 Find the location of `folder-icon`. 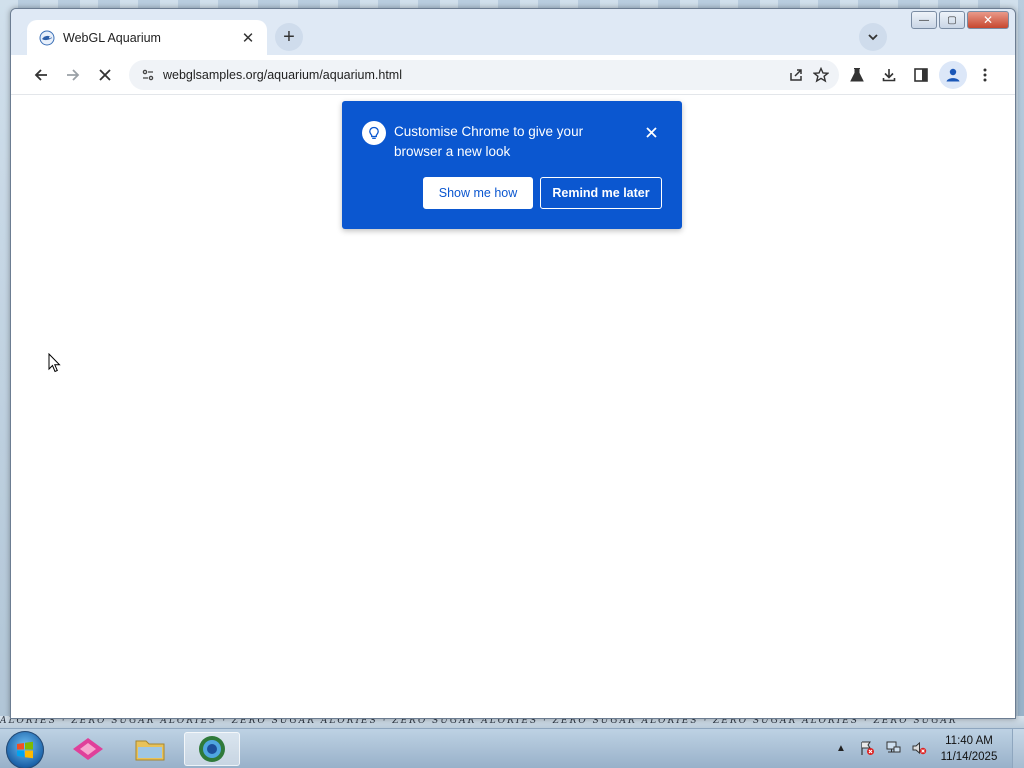

folder-icon is located at coordinates (150, 750).